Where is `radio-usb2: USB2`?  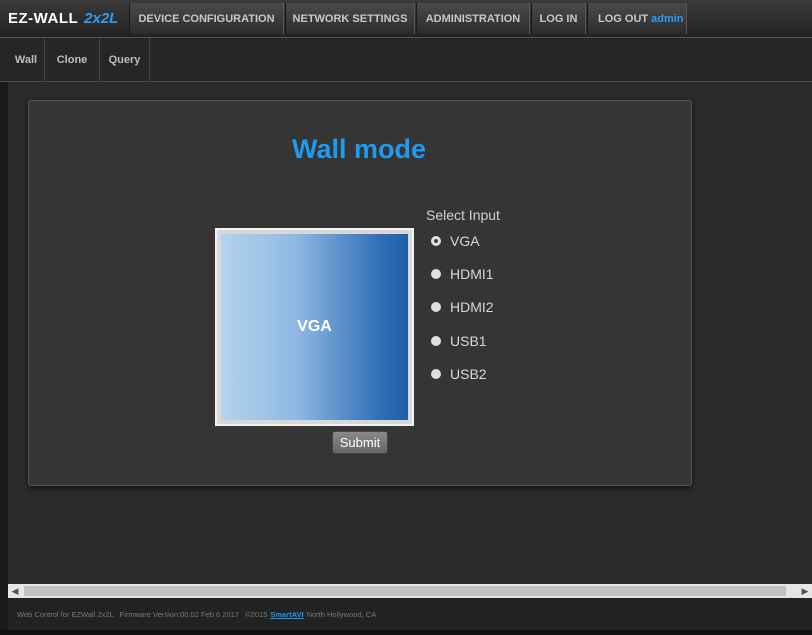 radio-usb2: USB2 is located at coordinates (459, 374).